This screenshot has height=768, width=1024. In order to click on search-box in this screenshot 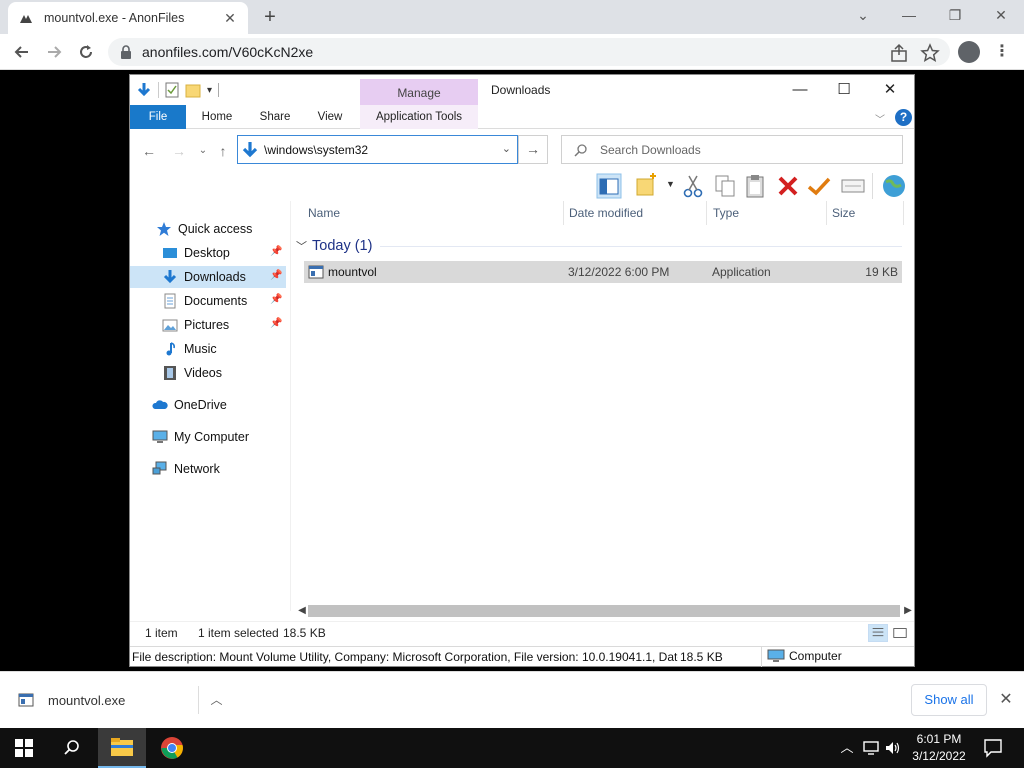, I will do `click(732, 149)`.